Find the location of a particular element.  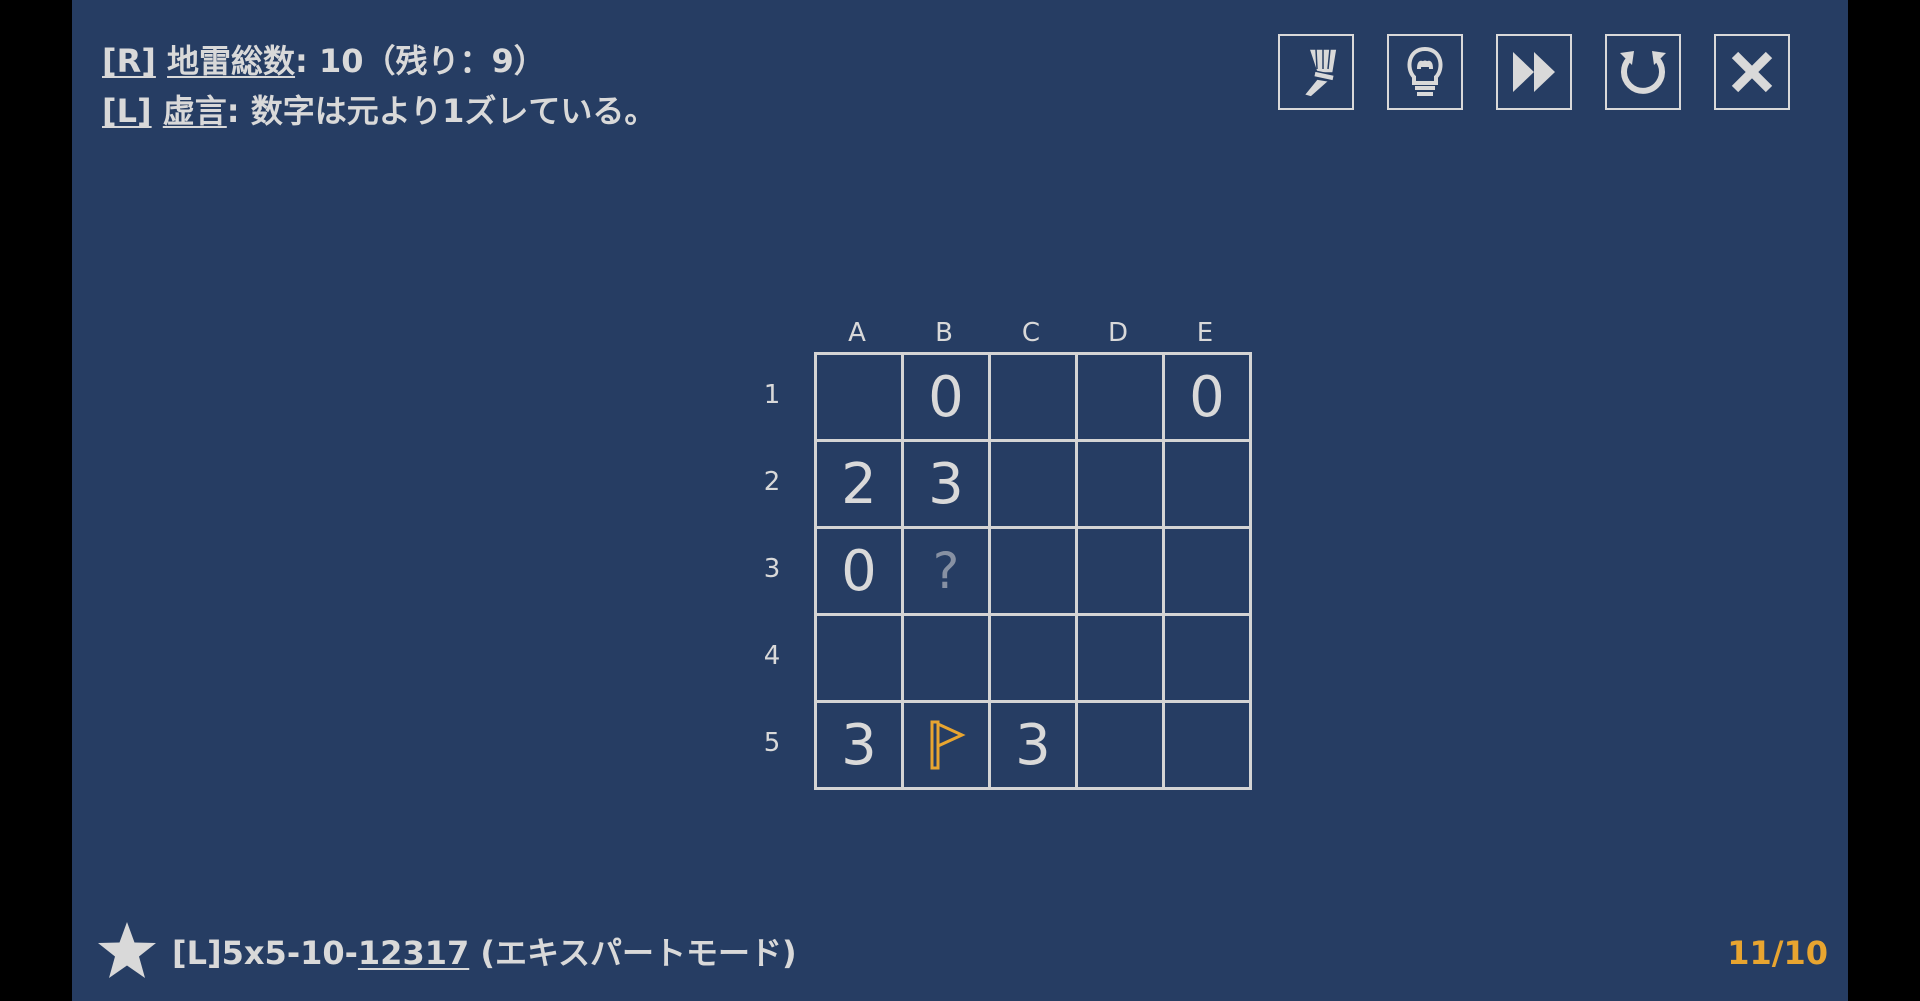

cell-a1 is located at coordinates (860, 398).